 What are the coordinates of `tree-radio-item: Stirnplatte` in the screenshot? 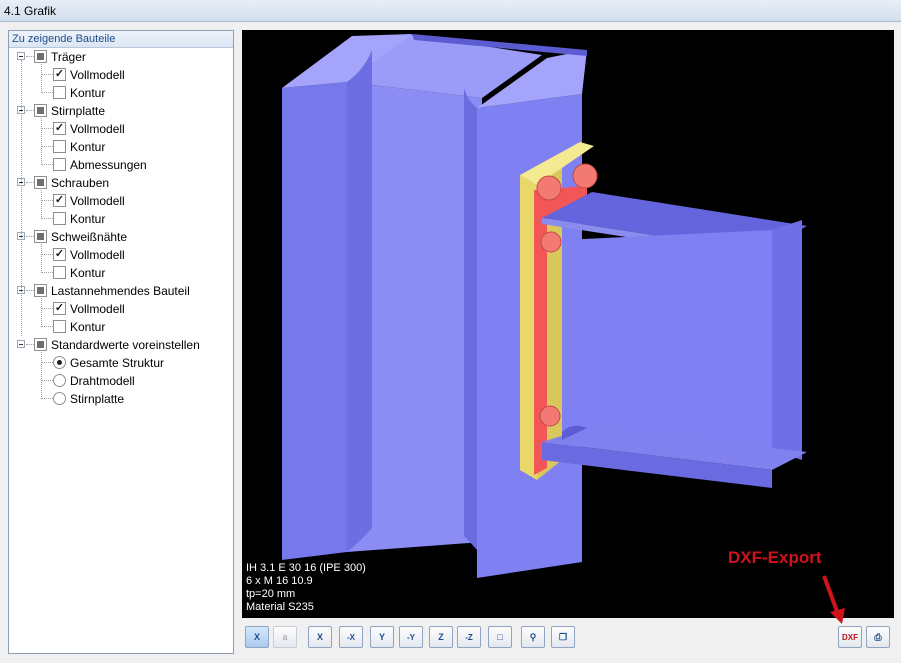 It's located at (119, 399).